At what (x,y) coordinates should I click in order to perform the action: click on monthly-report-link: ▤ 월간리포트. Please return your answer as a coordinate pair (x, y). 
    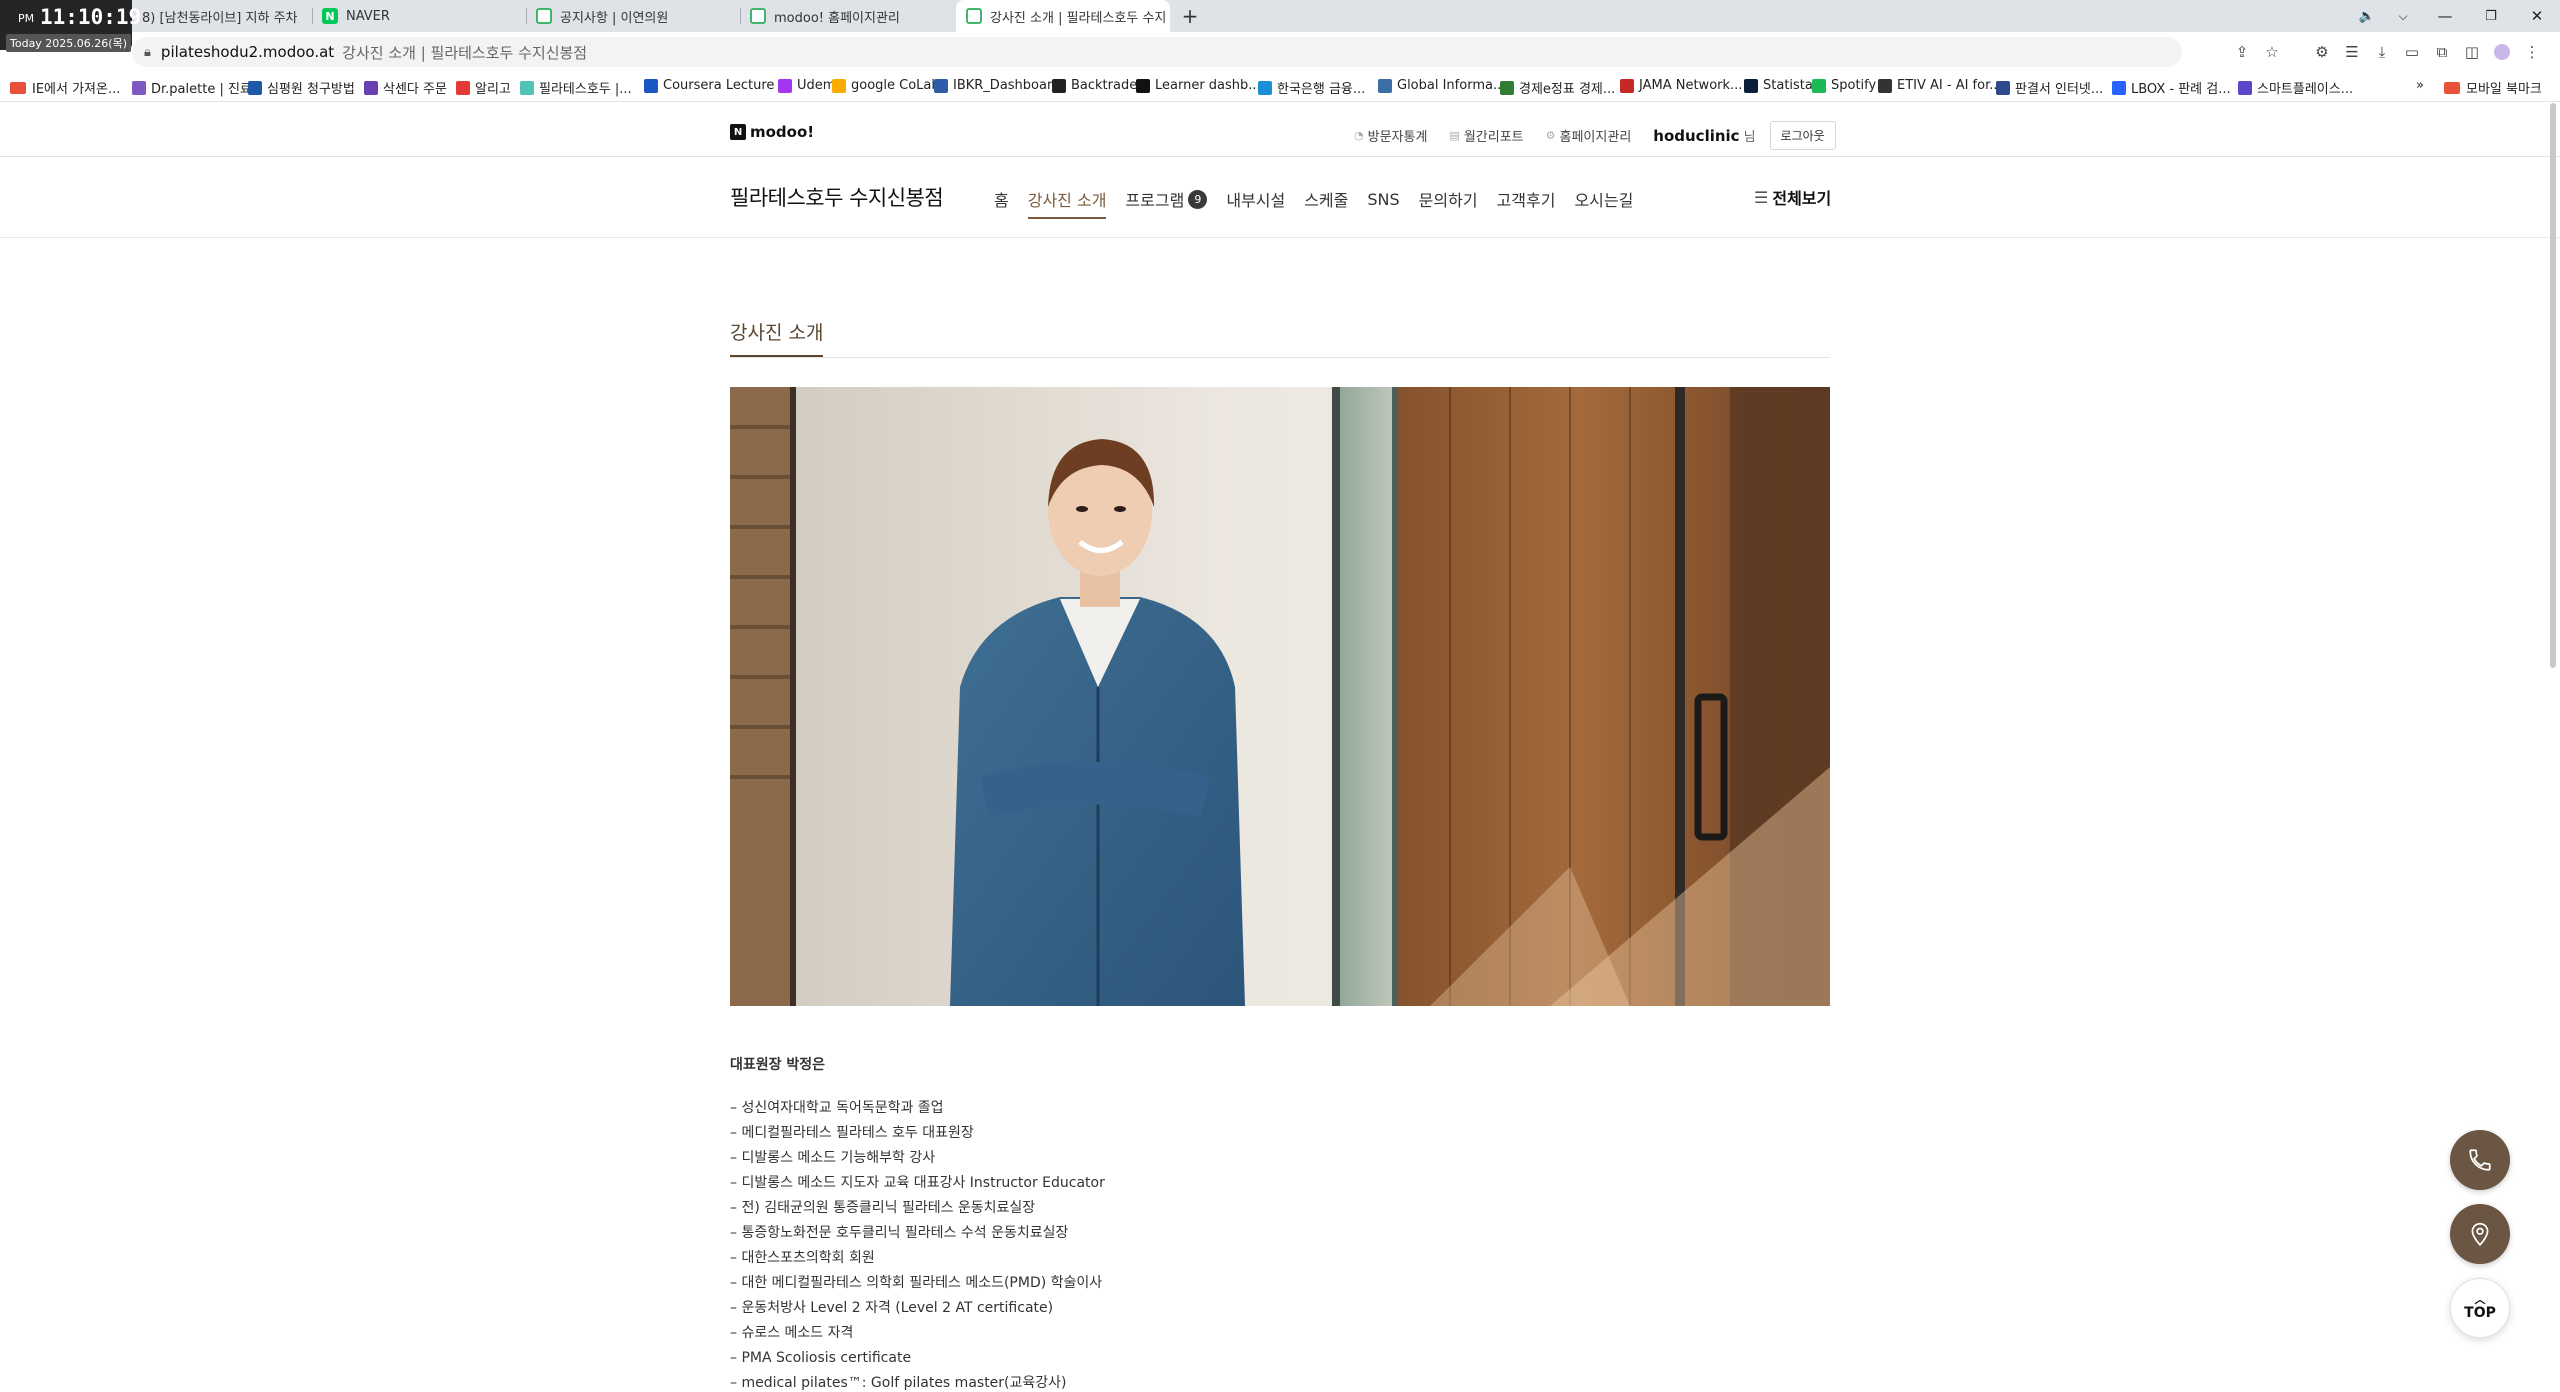
    Looking at the image, I should click on (1486, 135).